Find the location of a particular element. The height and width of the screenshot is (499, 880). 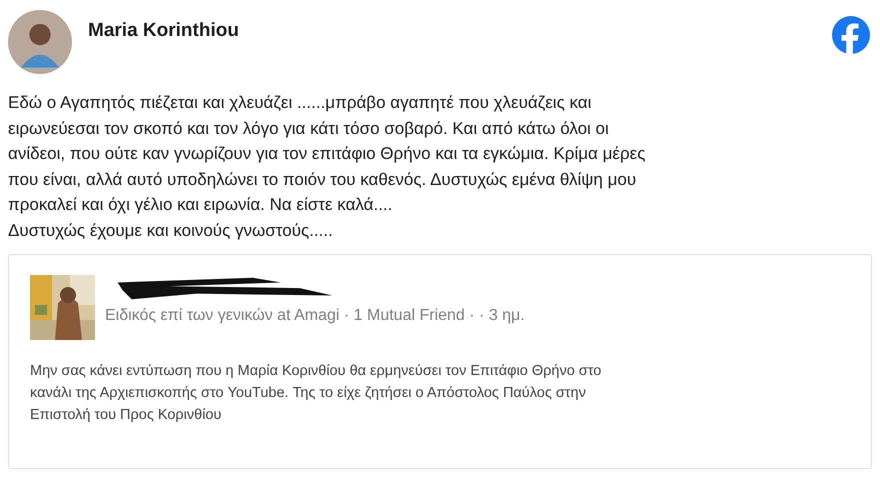

author-name: Maria Korinthiou is located at coordinates (163, 31).